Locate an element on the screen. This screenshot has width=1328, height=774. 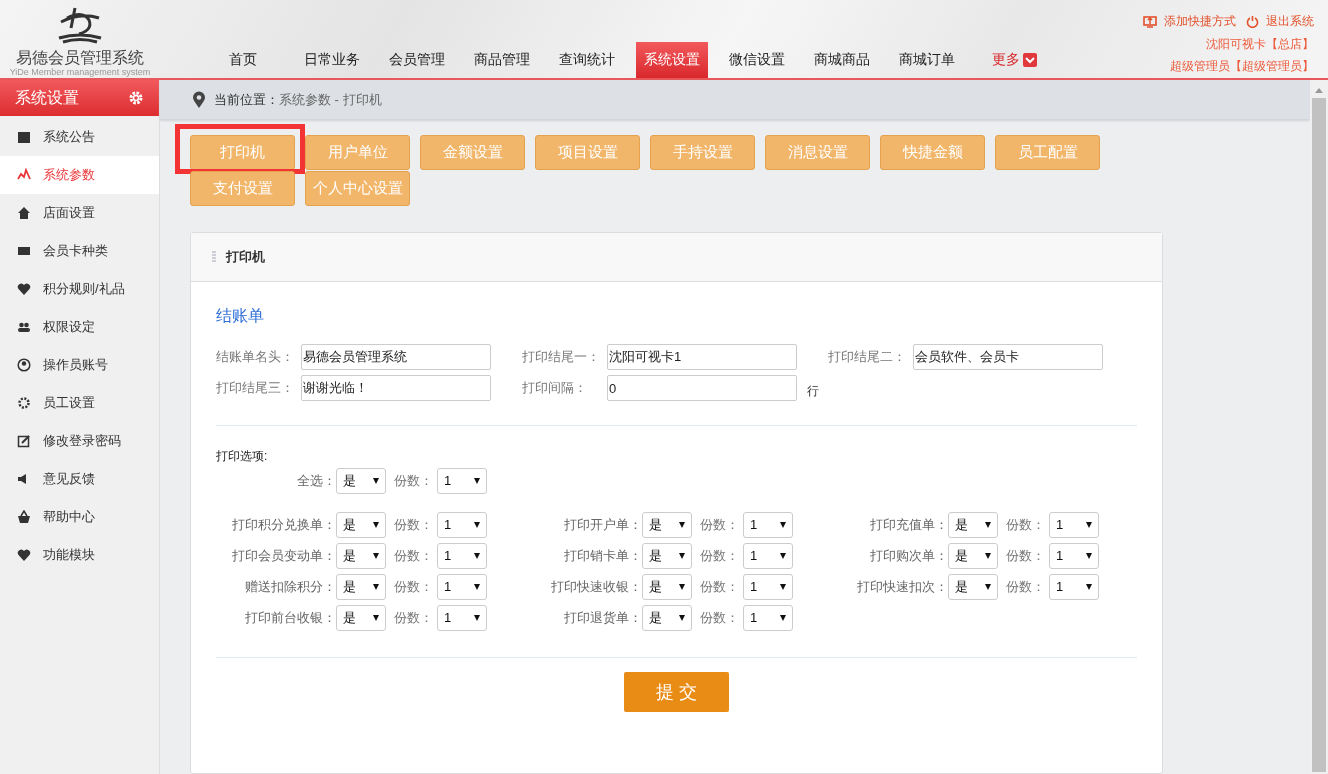
sidebar-title: 系统设置 is located at coordinates (47, 97).